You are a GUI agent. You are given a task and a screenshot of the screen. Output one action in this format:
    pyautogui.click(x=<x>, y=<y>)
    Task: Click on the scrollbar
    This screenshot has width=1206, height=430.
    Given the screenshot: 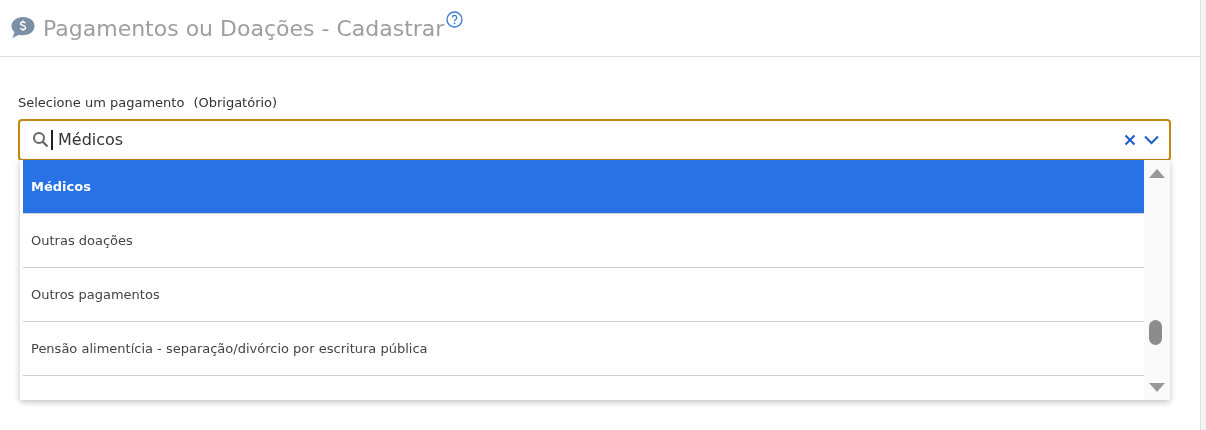 What is the action you would take?
    pyautogui.click(x=1157, y=280)
    